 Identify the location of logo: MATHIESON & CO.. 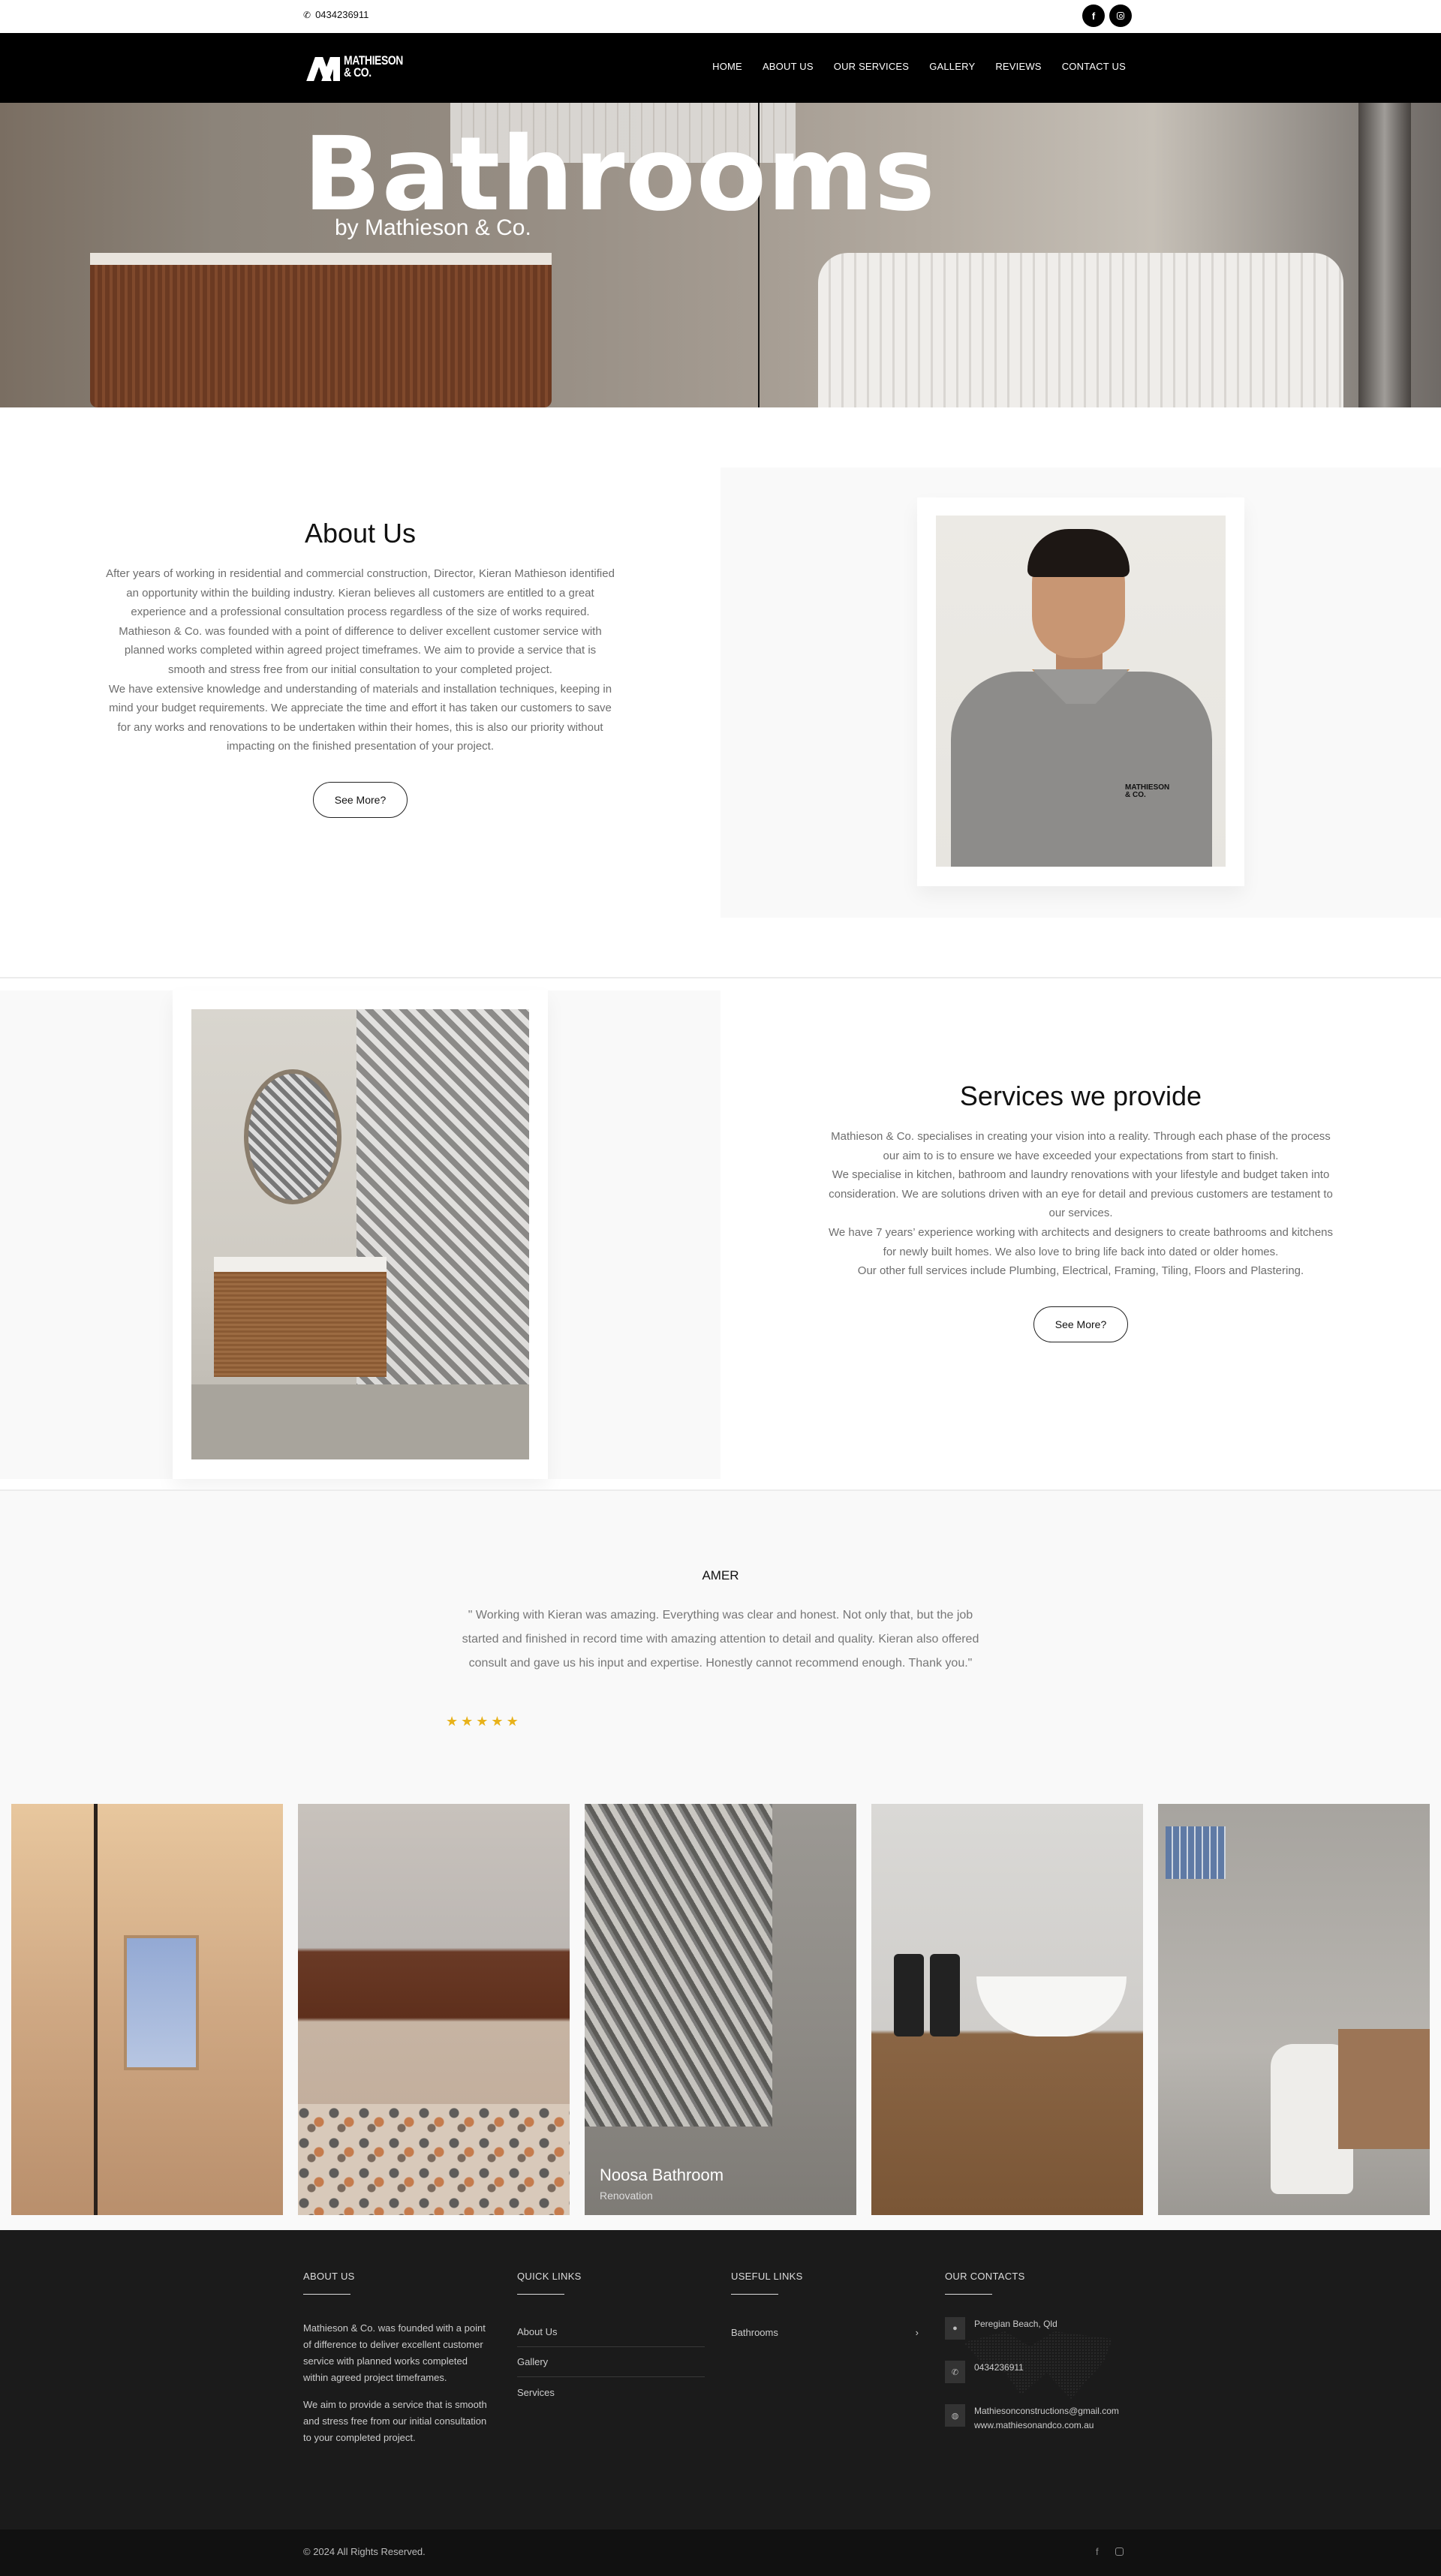
(361, 67).